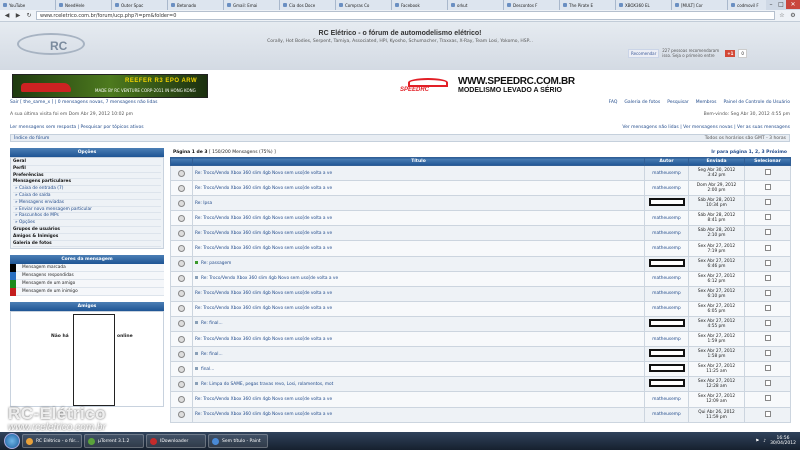 The image size is (800, 450). Describe the element at coordinates (87, 162) in the screenshot. I see `sidebar-item: Geral` at that location.